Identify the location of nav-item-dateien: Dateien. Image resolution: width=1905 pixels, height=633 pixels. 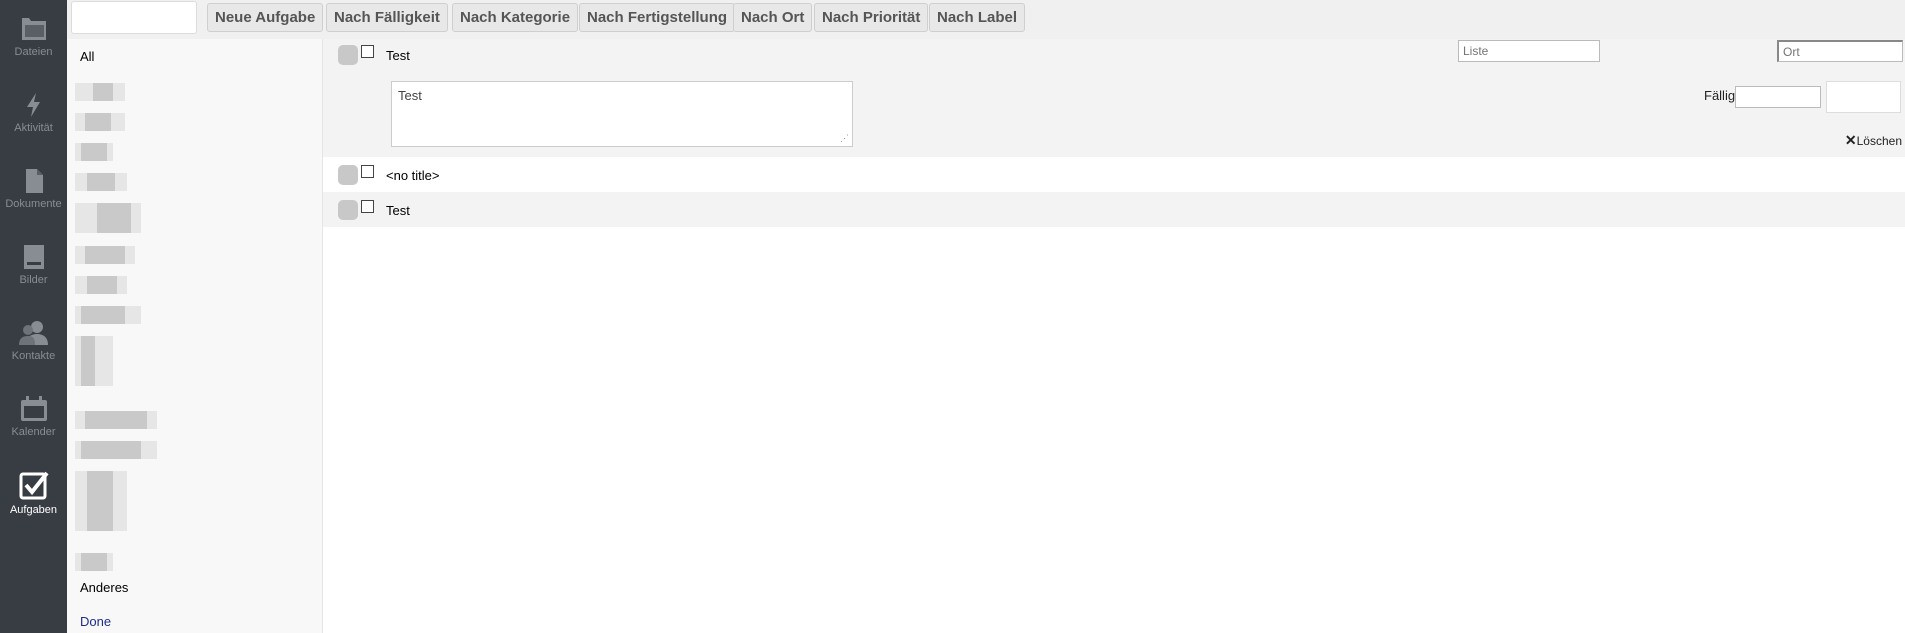
(33, 38).